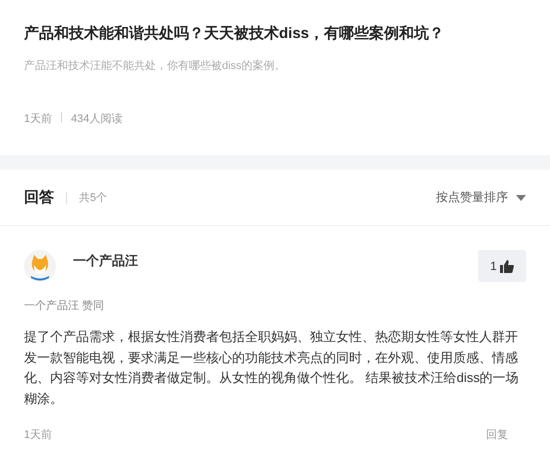 Image resolution: width=550 pixels, height=459 pixels. Describe the element at coordinates (40, 266) in the screenshot. I see `avatar-icon` at that location.